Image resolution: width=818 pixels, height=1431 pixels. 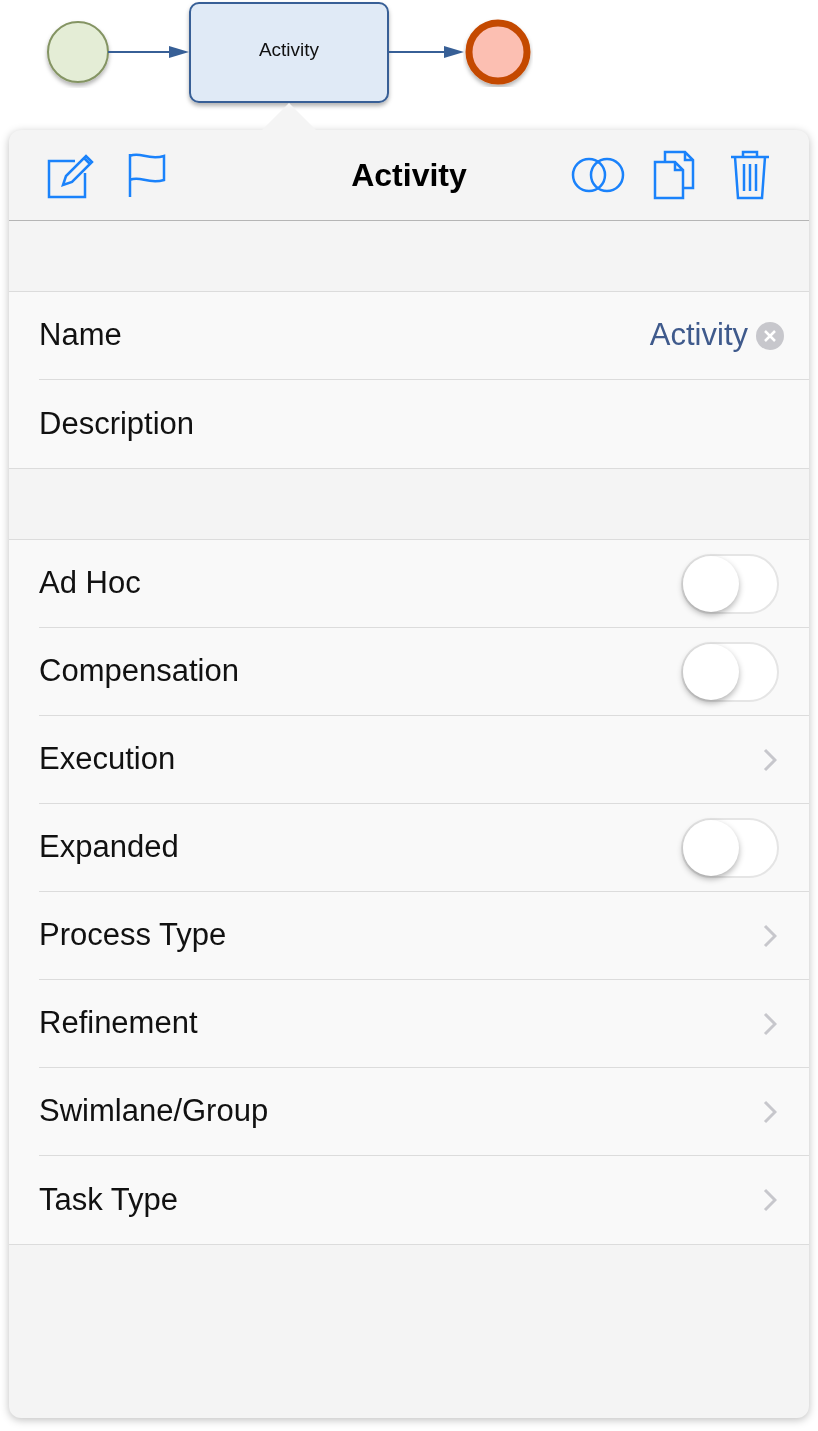 What do you see at coordinates (409, 175) in the screenshot?
I see `popover-title: Activity` at bounding box center [409, 175].